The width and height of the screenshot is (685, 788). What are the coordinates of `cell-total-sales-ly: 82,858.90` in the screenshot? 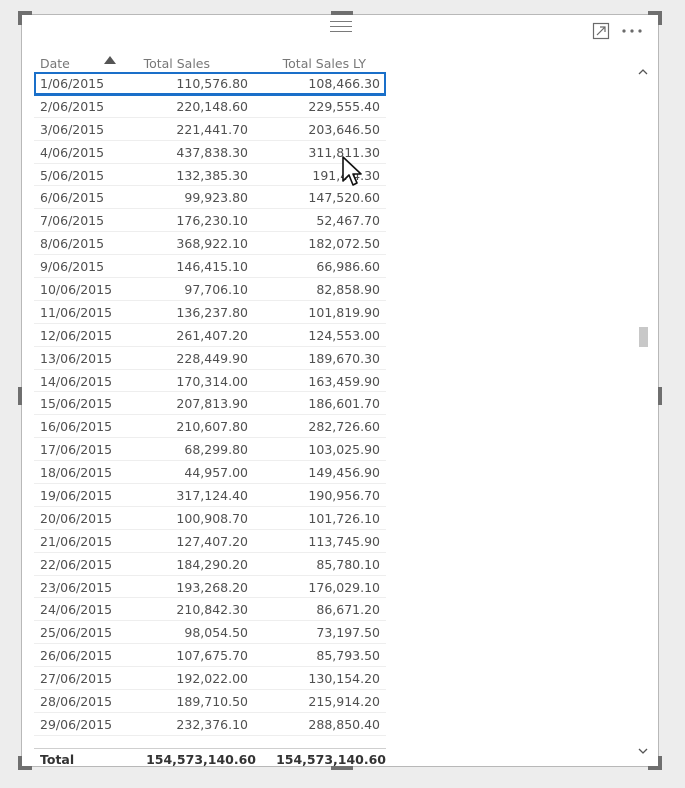 It's located at (348, 290).